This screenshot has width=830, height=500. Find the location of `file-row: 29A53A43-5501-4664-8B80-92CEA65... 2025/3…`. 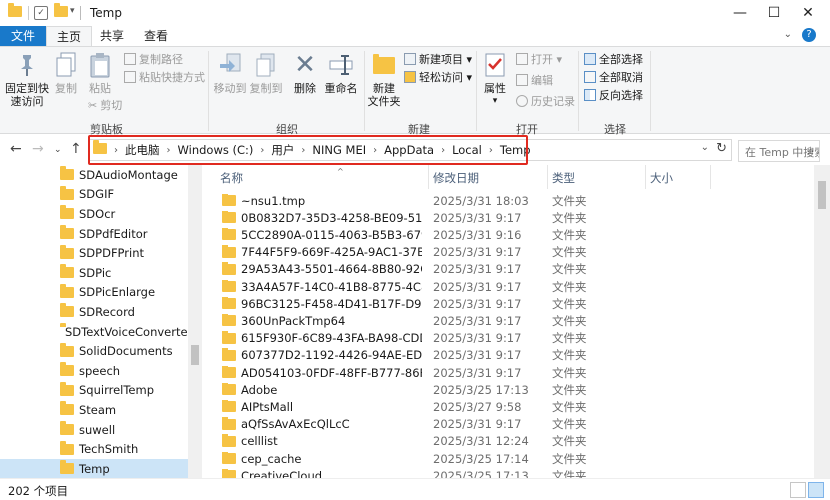

file-row: 29A53A43-5501-4664-8B80-92CEA65... 2025/3… is located at coordinates (507, 269).